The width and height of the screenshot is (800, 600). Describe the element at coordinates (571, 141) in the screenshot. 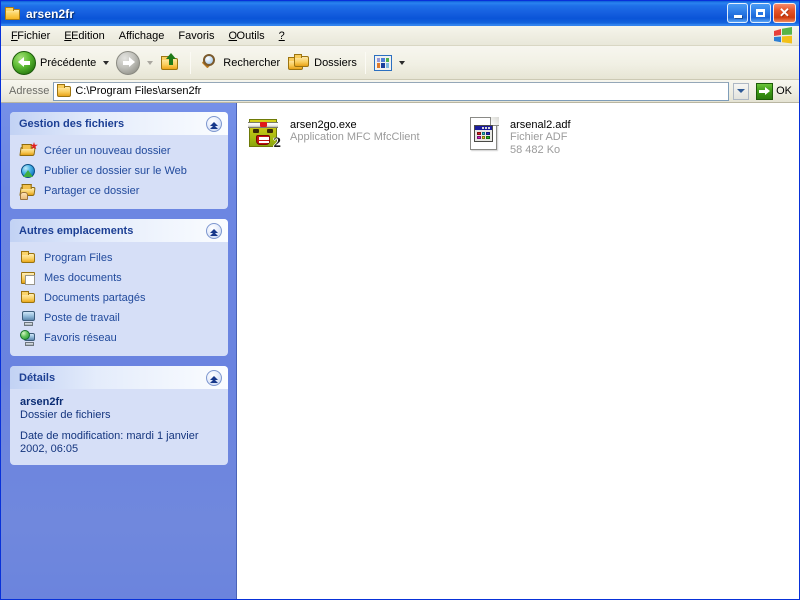

I see `list-item: arsenal2.adf Fichier ADF 58 482 Ko` at that location.